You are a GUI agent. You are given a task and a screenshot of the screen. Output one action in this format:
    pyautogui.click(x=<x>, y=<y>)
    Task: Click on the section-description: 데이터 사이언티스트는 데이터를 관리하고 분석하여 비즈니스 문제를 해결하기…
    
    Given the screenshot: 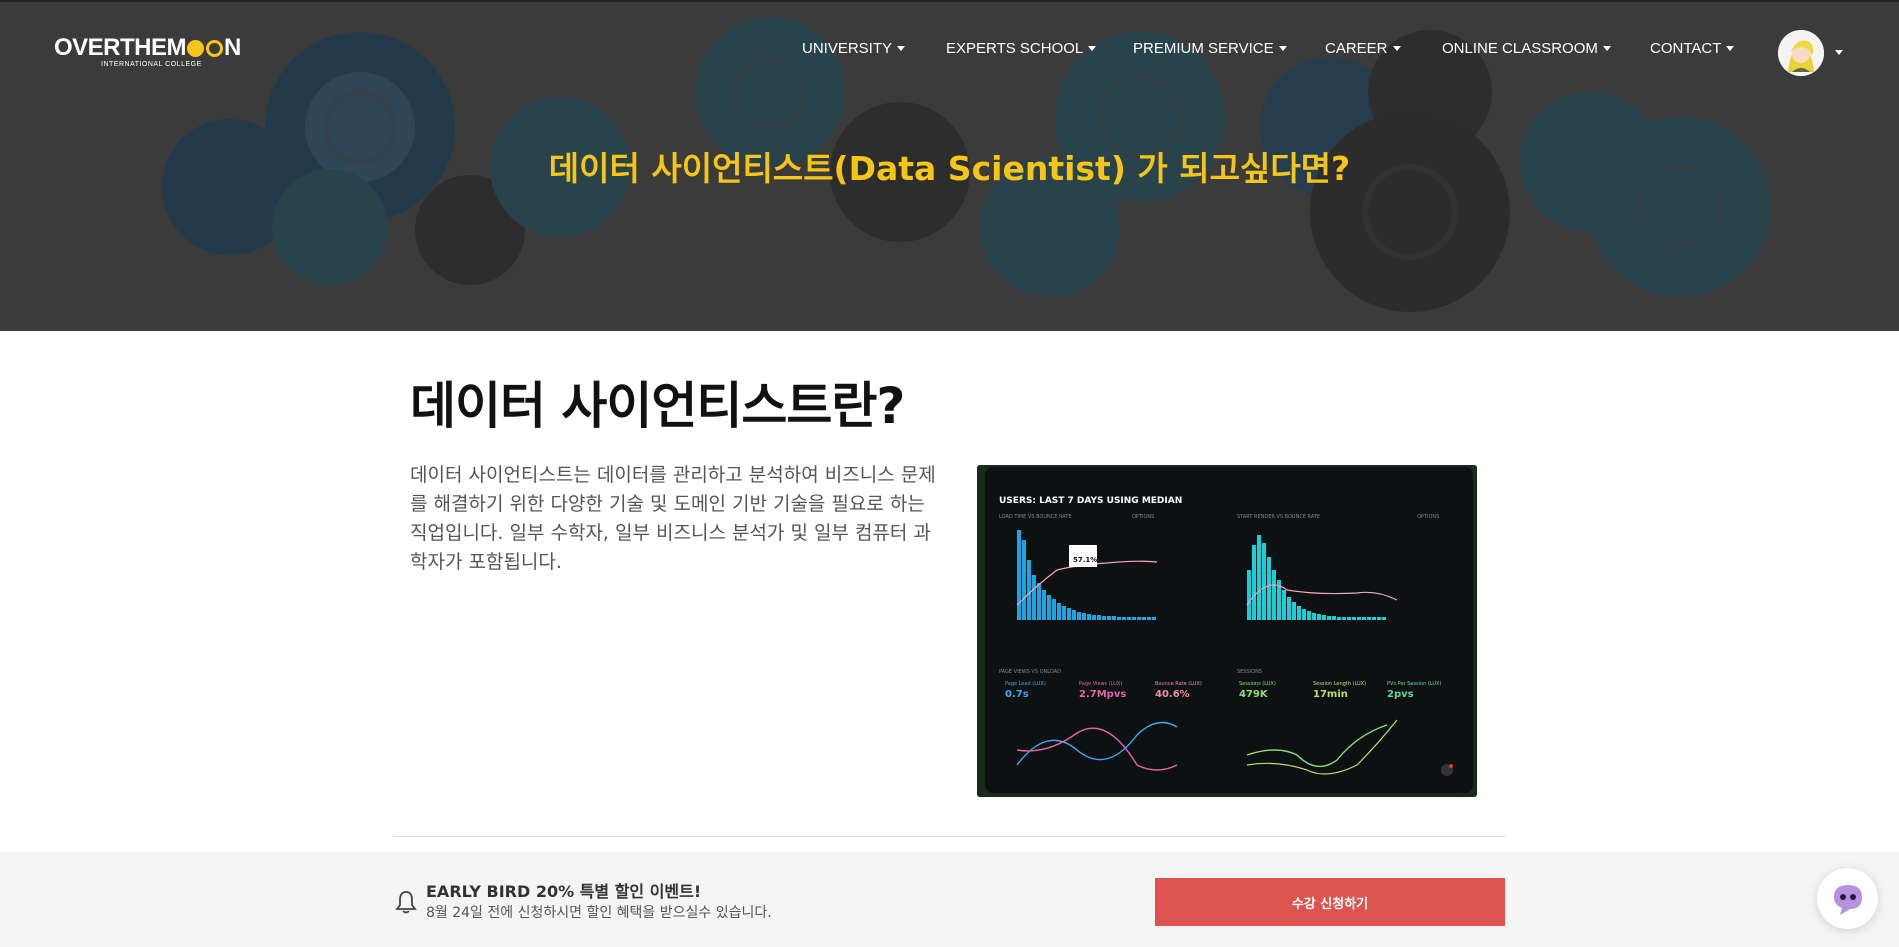 What is the action you would take?
    pyautogui.click(x=673, y=518)
    